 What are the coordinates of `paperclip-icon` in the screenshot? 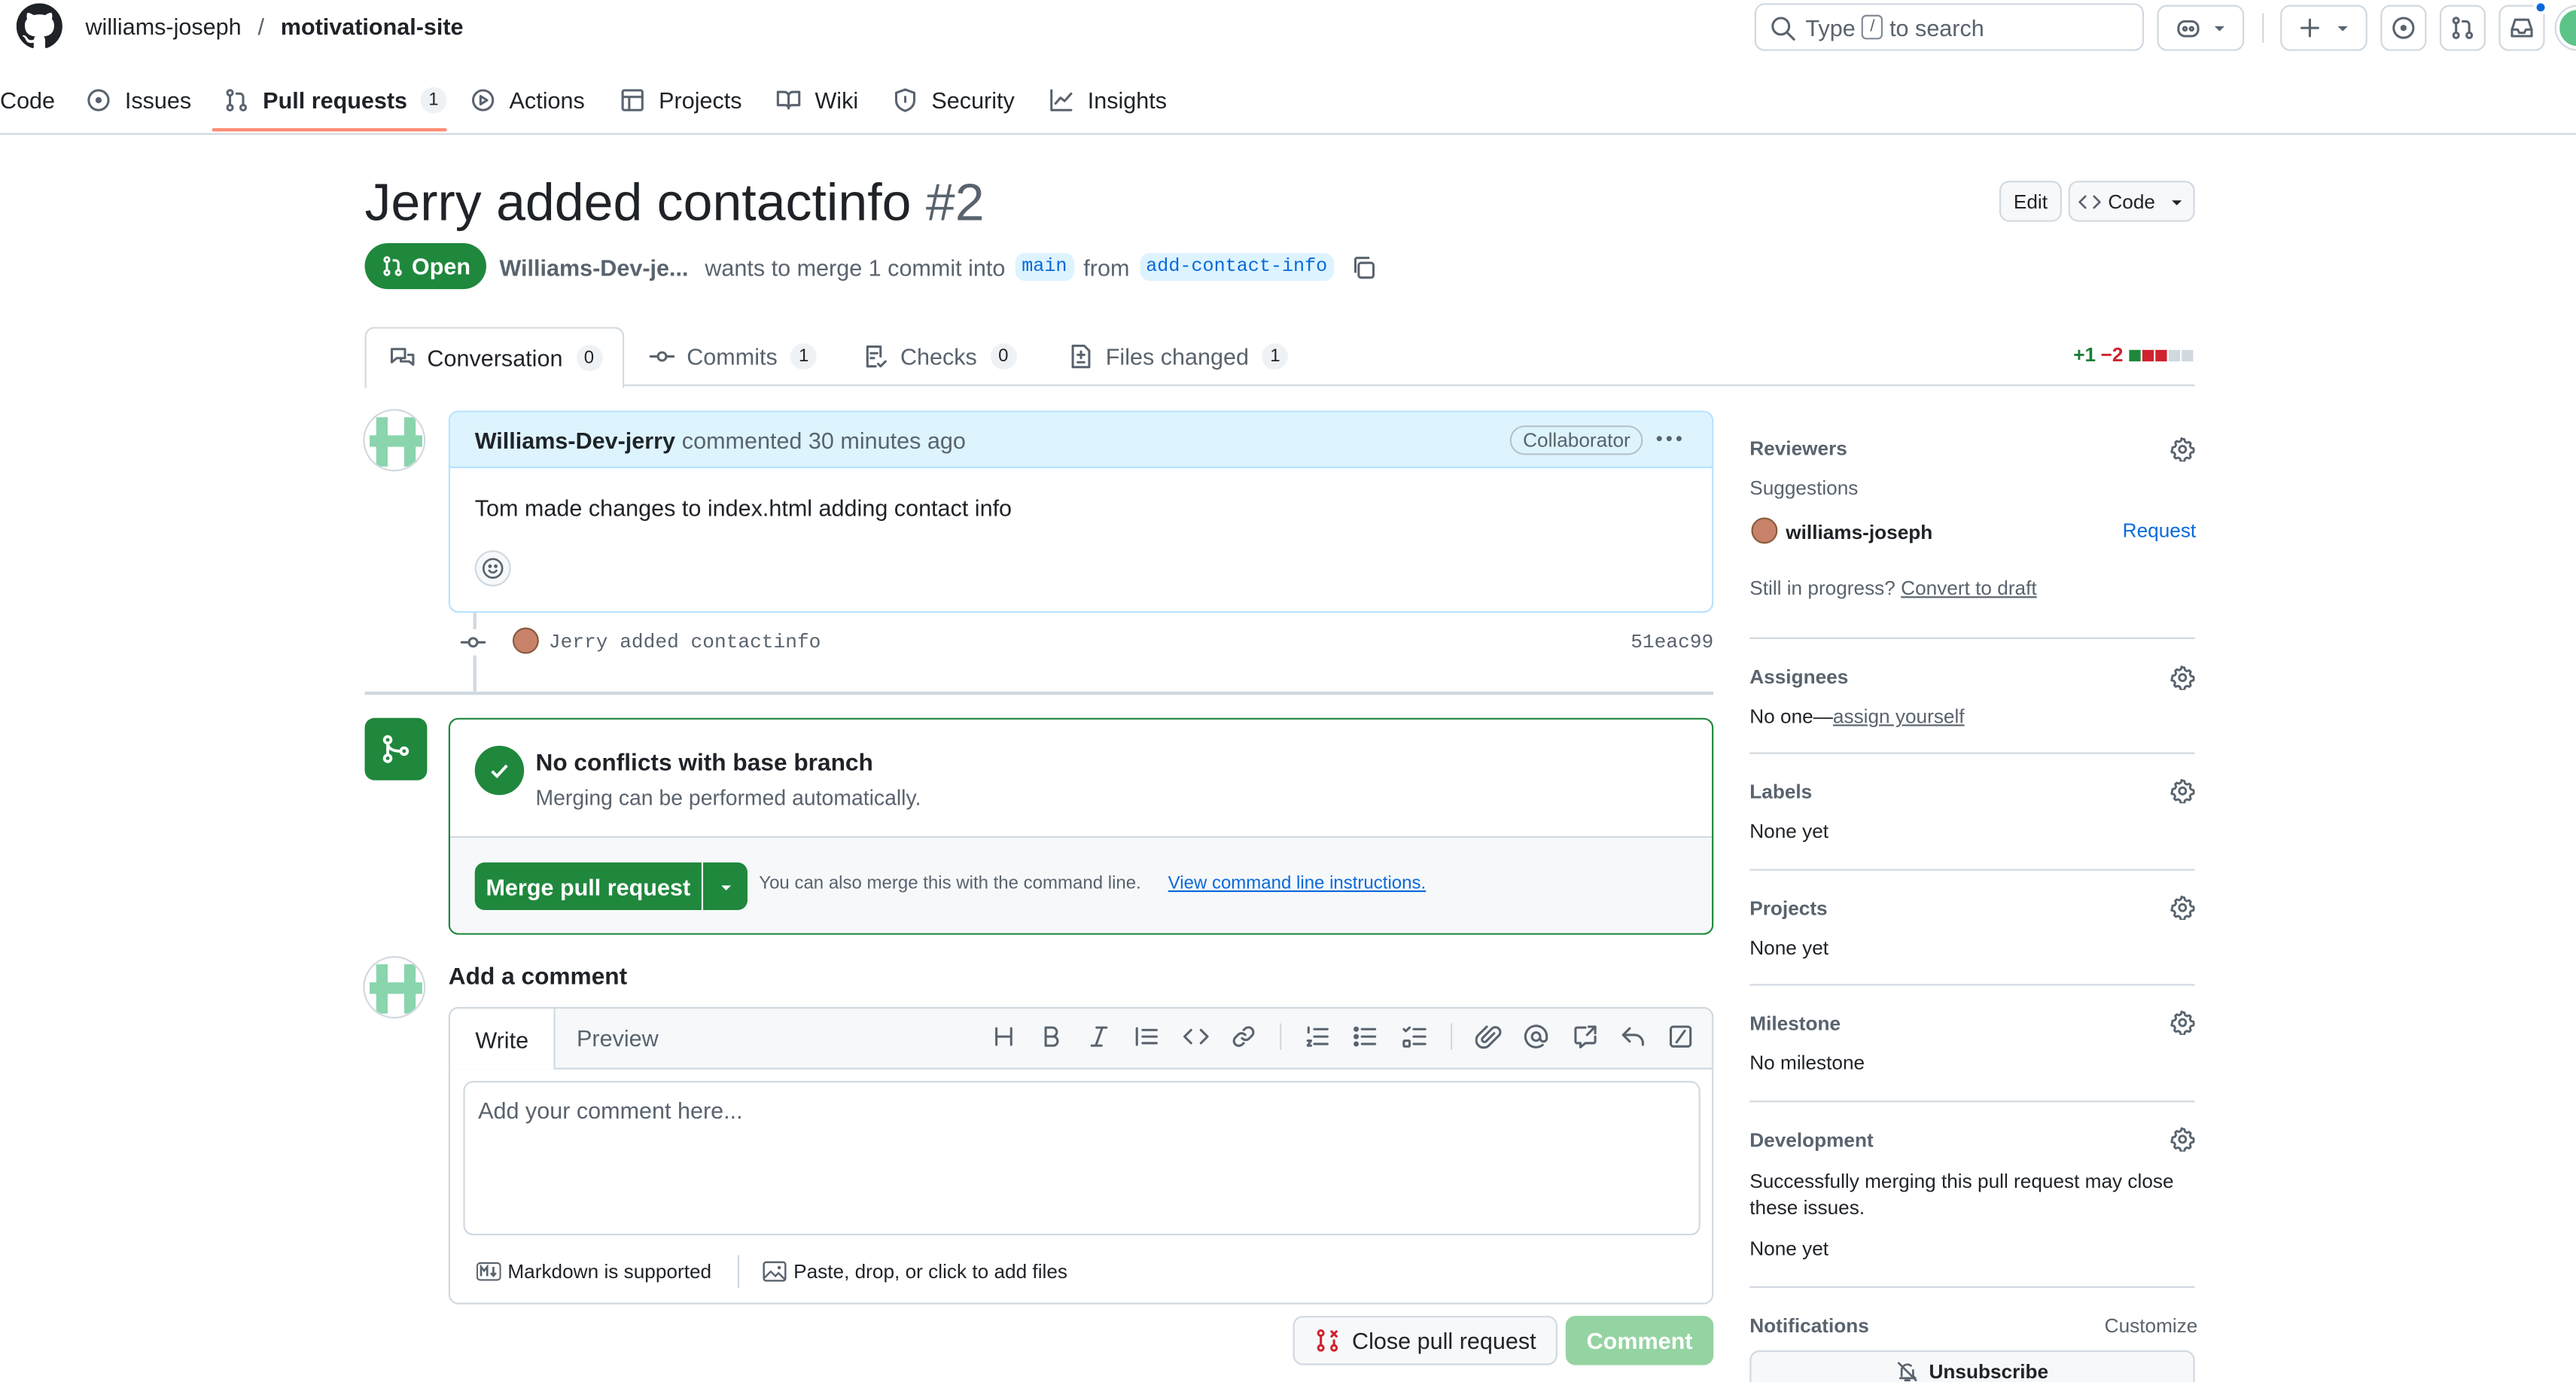 It's located at (1488, 1037).